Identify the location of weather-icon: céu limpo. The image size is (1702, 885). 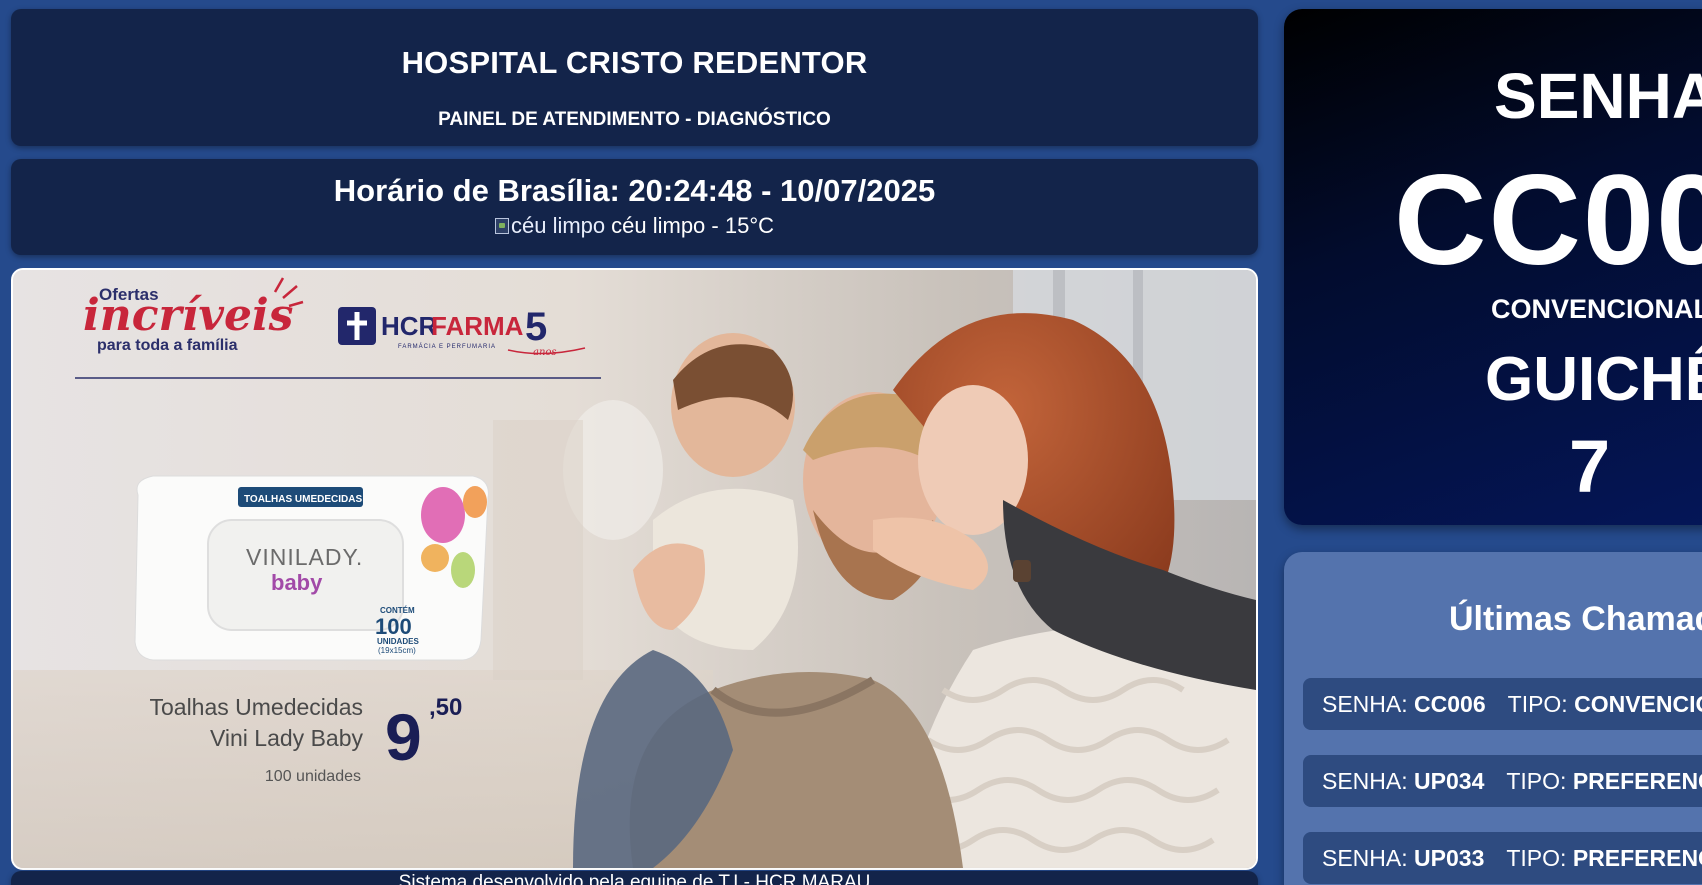
(550, 226).